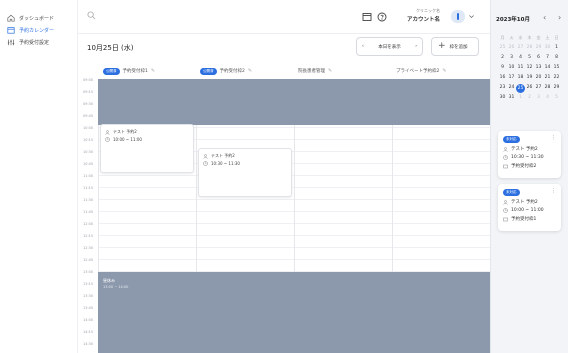 The height and width of the screenshot is (353, 568). What do you see at coordinates (311, 71) in the screenshot?
I see `column-label: 院長患者管理` at bounding box center [311, 71].